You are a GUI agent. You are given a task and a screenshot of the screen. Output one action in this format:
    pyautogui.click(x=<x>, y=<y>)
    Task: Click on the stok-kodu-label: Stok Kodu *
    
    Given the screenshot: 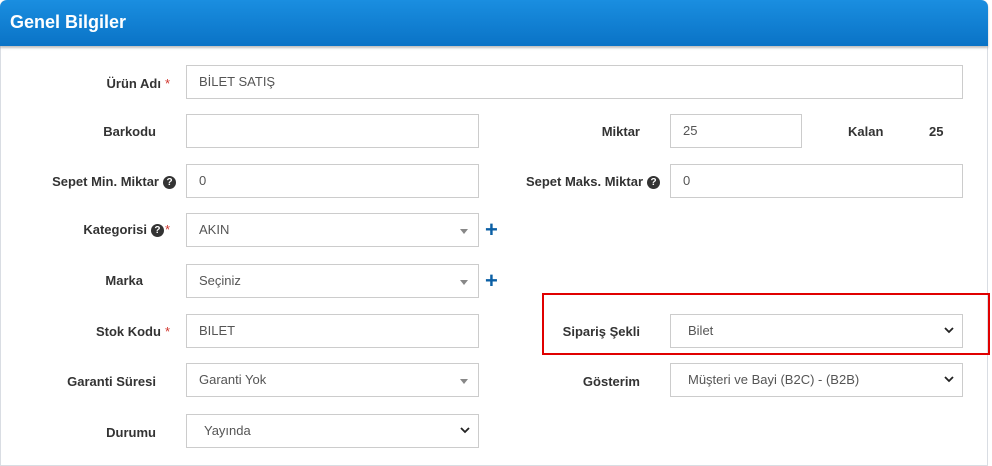 What is the action you would take?
    pyautogui.click(x=132, y=331)
    